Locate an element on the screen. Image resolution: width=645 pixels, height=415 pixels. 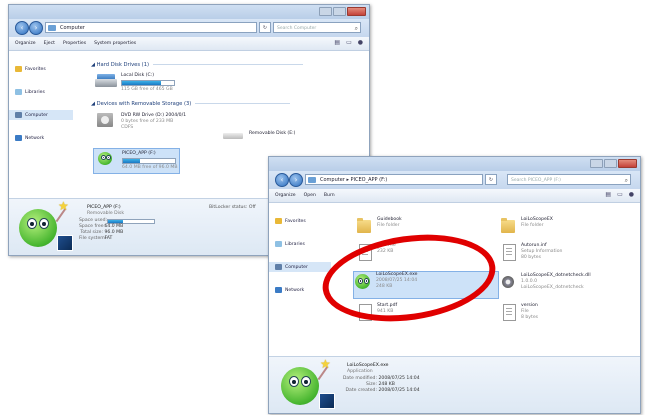
file-item-version: version File 8 bytes is located at coordinates (559, 312).